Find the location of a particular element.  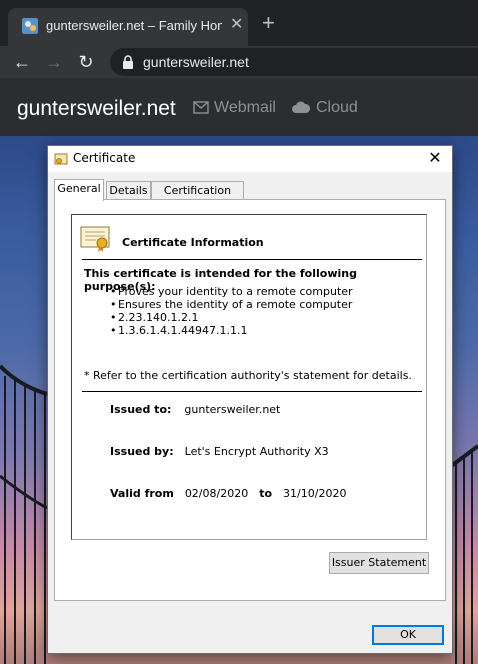

dialog-titlebar: Certificate ✕ is located at coordinates (250, 159).